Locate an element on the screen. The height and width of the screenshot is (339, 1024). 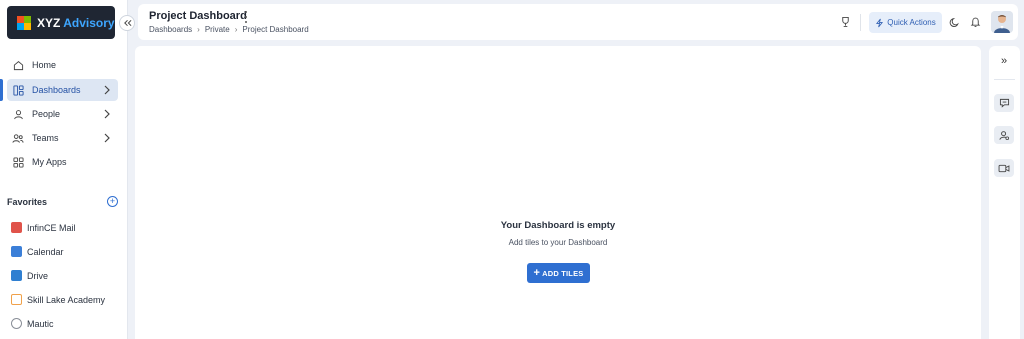
sidebar-item-label: Teams is located at coordinates (45, 138).